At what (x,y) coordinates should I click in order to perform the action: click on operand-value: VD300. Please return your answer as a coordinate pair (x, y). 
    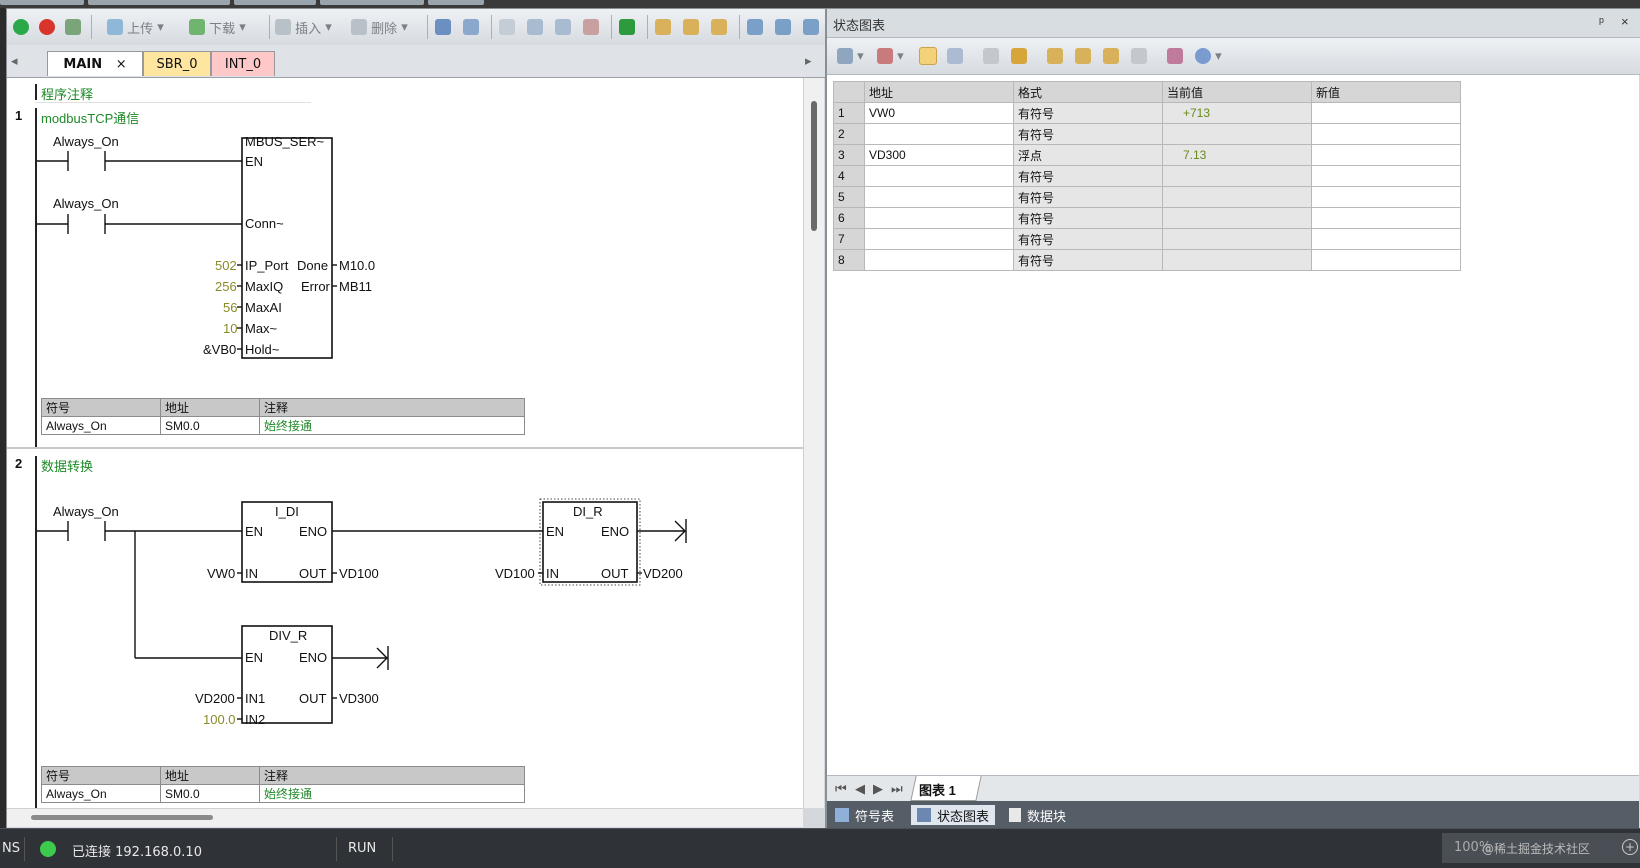
    Looking at the image, I should click on (359, 698).